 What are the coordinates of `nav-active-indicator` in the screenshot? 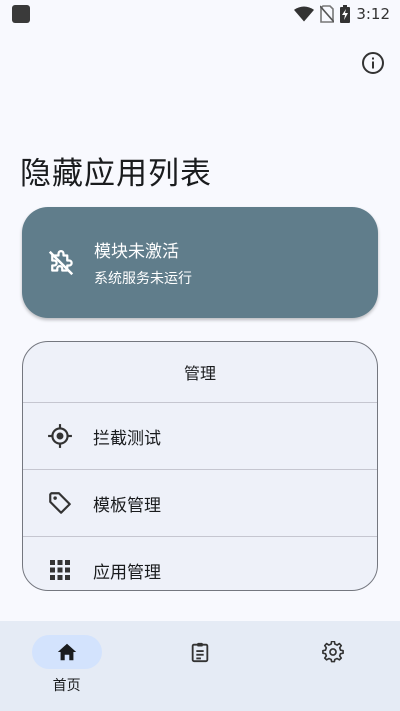 It's located at (66, 652).